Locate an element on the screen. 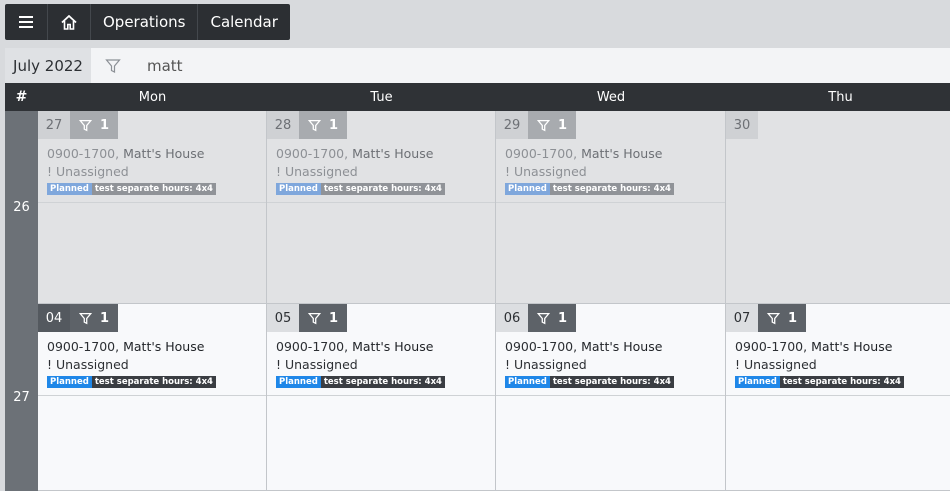 Image resolution: width=950 pixels, height=491 pixels. hamburger-icon is located at coordinates (26, 22).